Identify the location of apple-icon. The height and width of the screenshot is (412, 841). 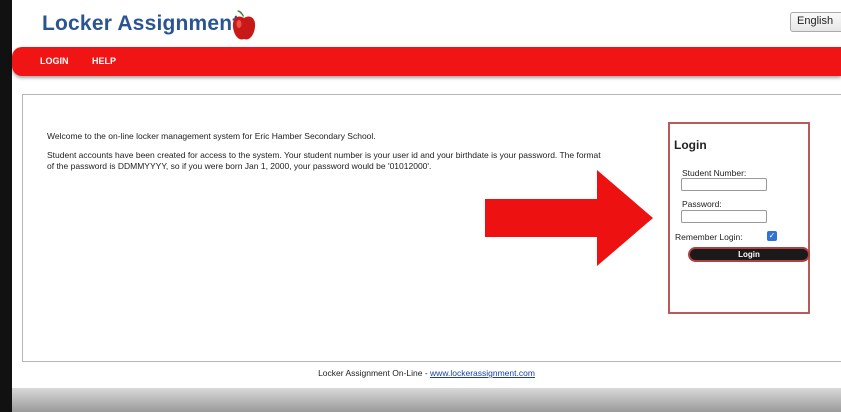
(244, 25).